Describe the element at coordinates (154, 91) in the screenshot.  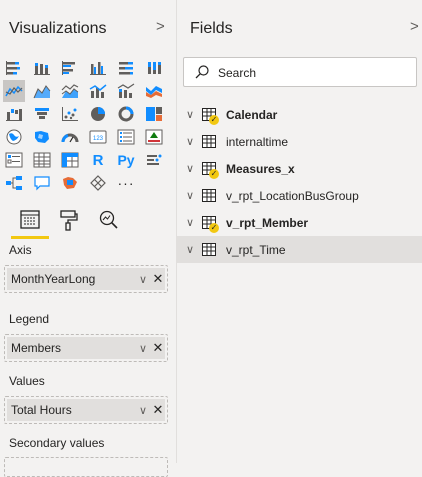
I see `ribbon-chart-icon` at that location.